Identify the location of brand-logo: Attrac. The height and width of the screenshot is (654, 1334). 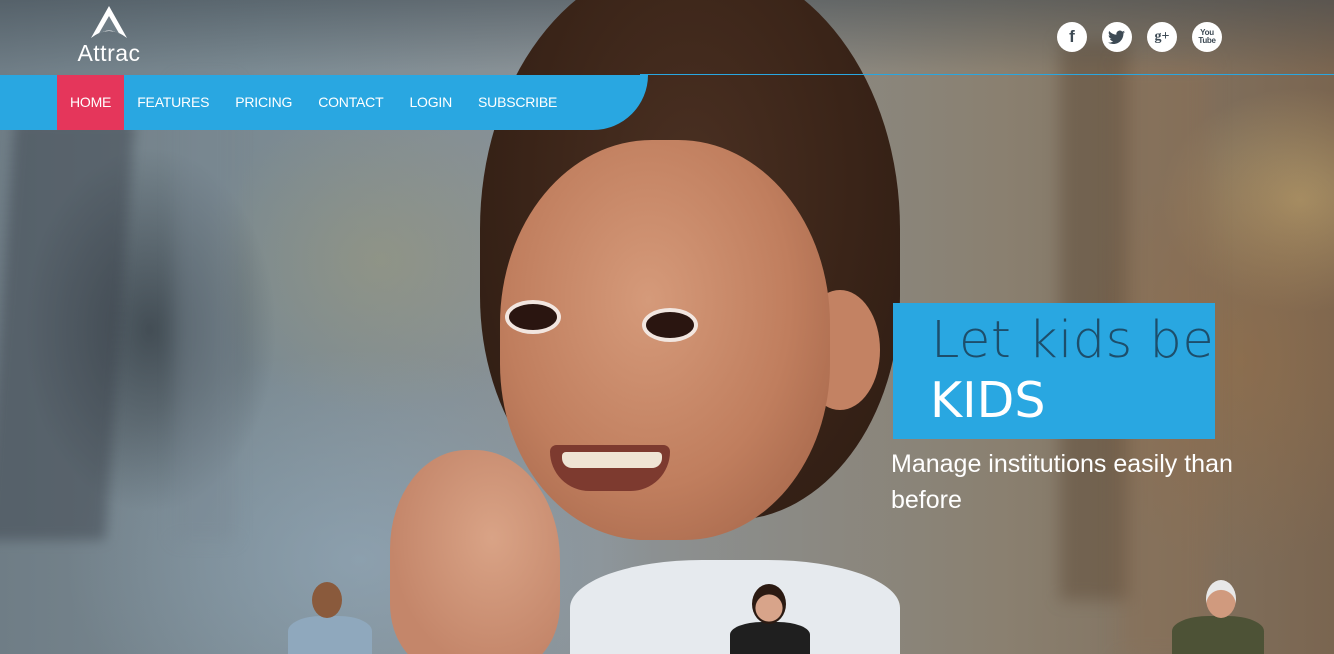
(109, 35).